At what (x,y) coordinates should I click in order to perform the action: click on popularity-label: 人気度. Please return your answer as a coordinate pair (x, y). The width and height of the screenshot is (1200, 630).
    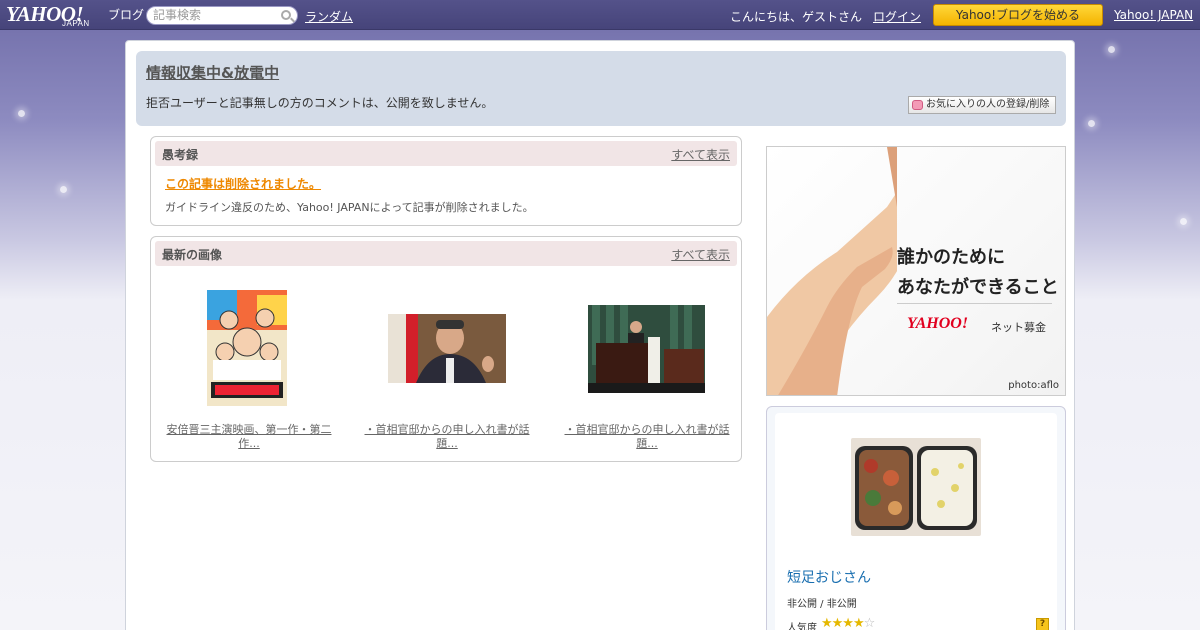
    Looking at the image, I should click on (802, 626).